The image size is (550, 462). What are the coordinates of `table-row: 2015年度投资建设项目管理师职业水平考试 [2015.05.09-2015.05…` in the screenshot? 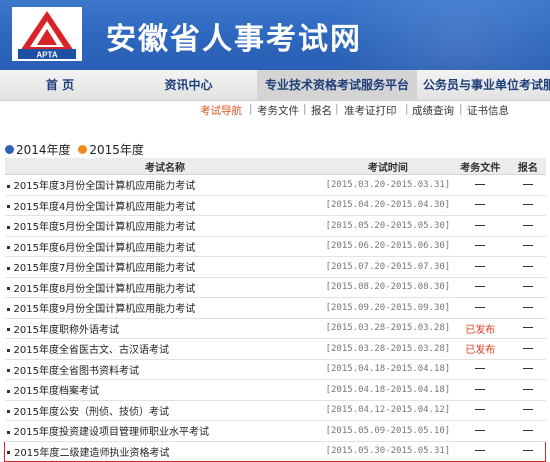 It's located at (275, 431).